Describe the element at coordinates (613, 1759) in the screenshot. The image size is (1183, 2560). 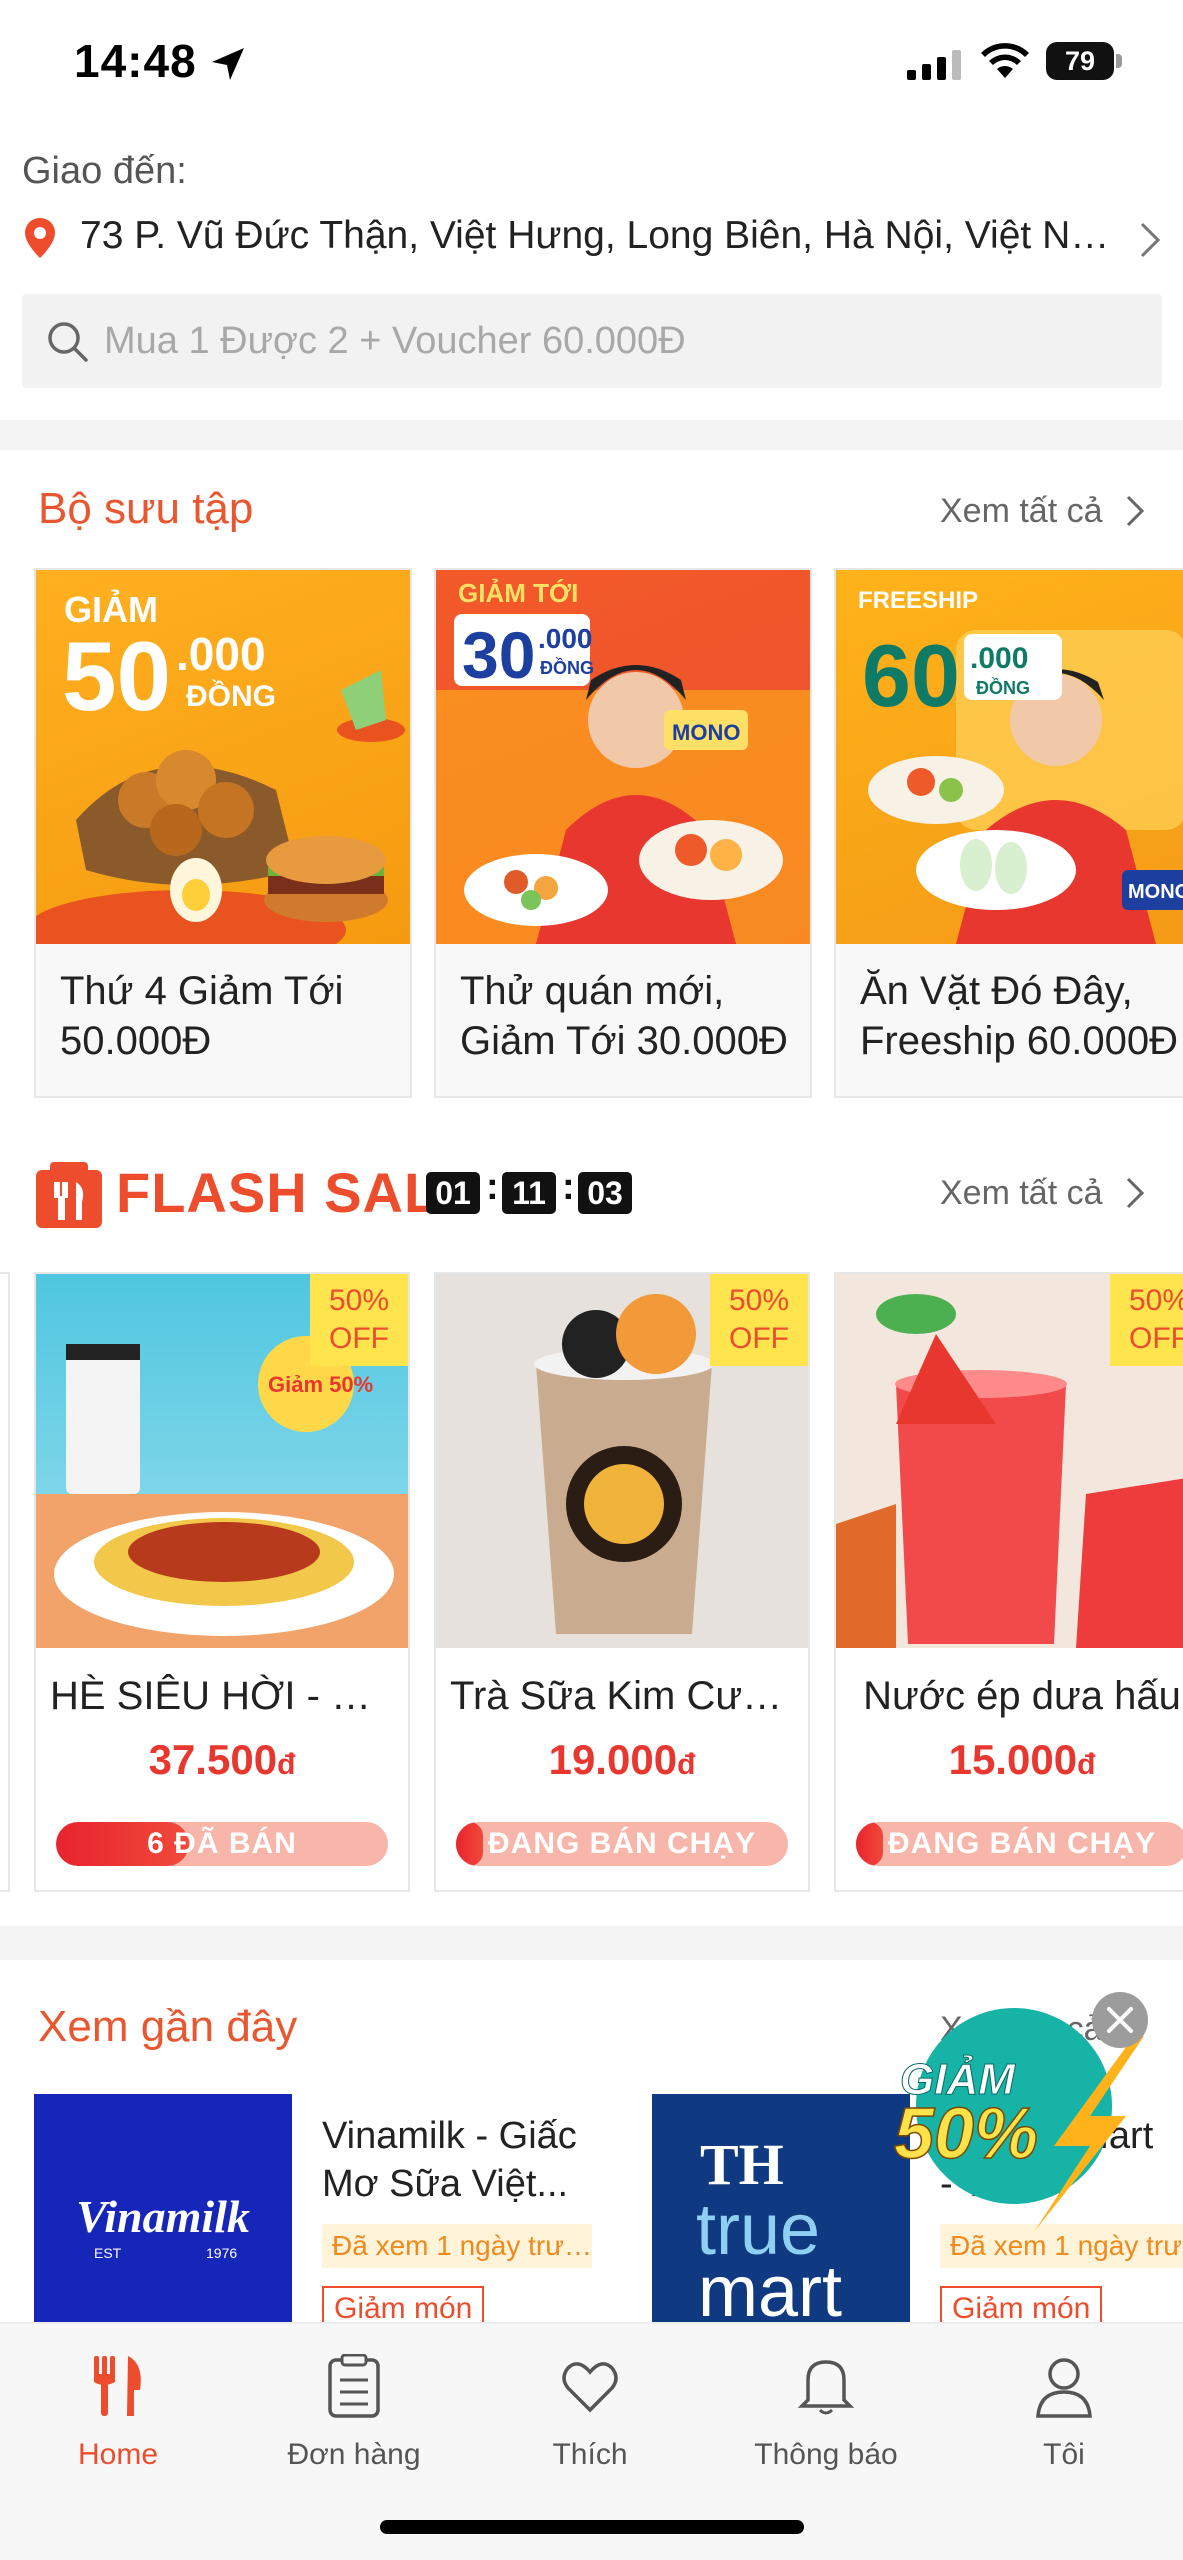
I see `price-value: 19.000` at that location.